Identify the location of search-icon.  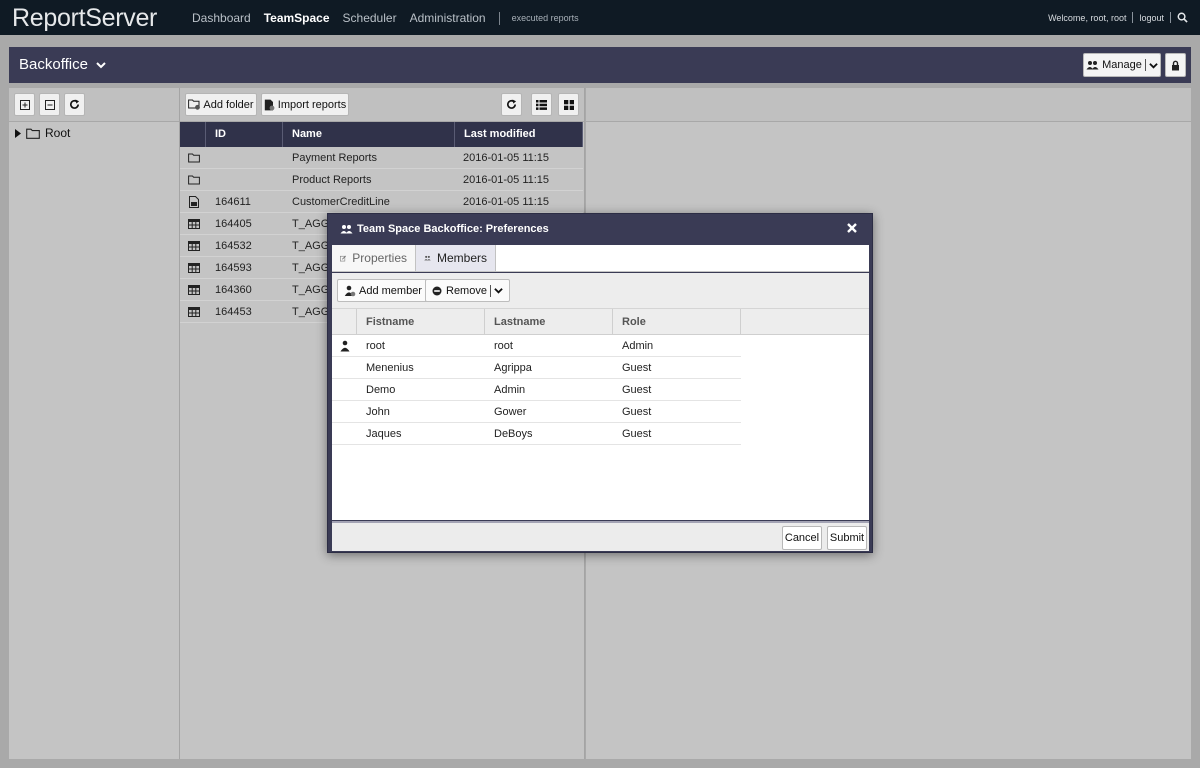
(1182, 17).